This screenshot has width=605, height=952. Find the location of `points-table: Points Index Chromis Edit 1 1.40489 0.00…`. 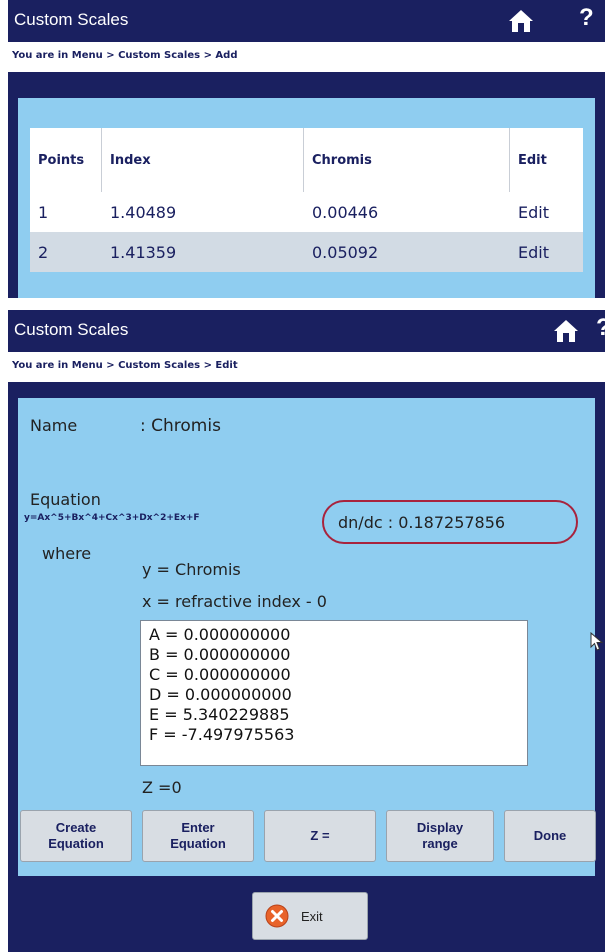

points-table: Points Index Chromis Edit 1 1.40489 0.00… is located at coordinates (306, 200).